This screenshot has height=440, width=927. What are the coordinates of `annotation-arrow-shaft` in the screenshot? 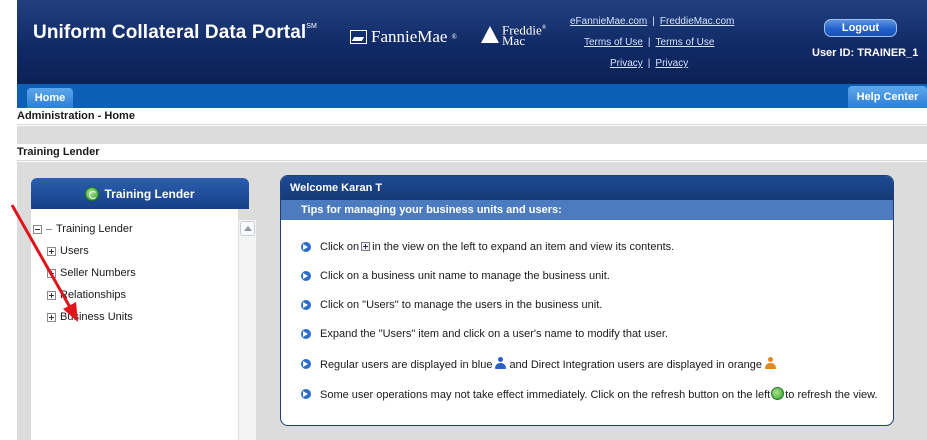 It's located at (41, 257).